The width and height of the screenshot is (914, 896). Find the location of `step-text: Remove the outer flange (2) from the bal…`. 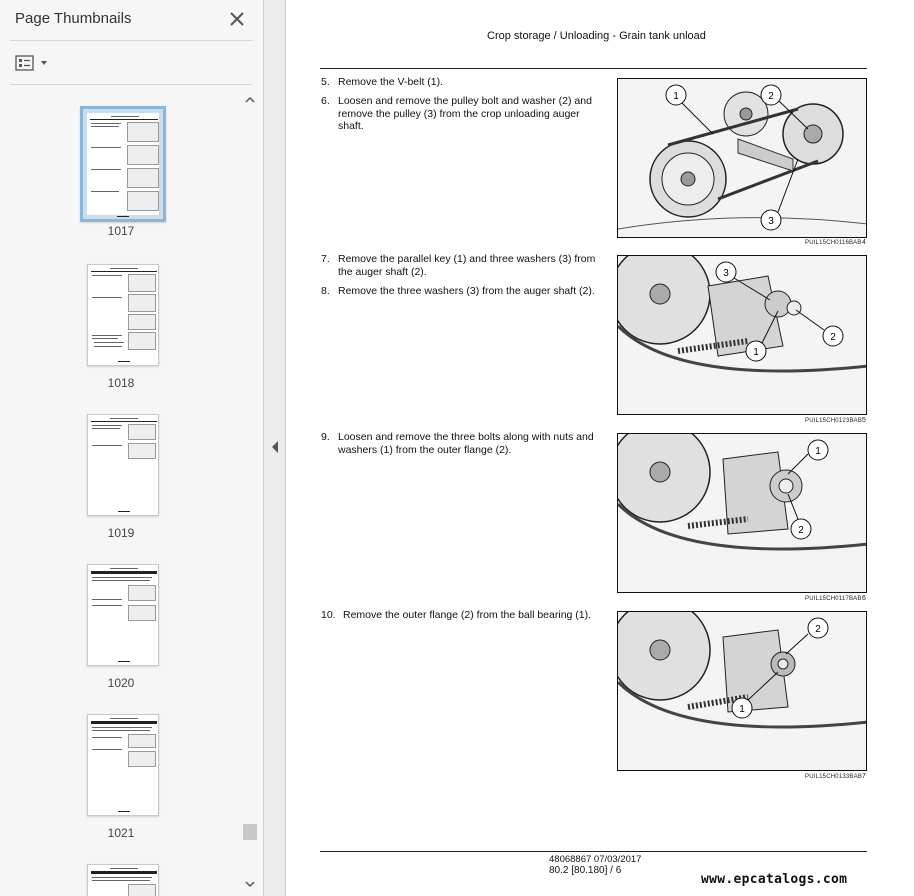

step-text: Remove the outer flange (2) from the bal… is located at coordinates (467, 615).